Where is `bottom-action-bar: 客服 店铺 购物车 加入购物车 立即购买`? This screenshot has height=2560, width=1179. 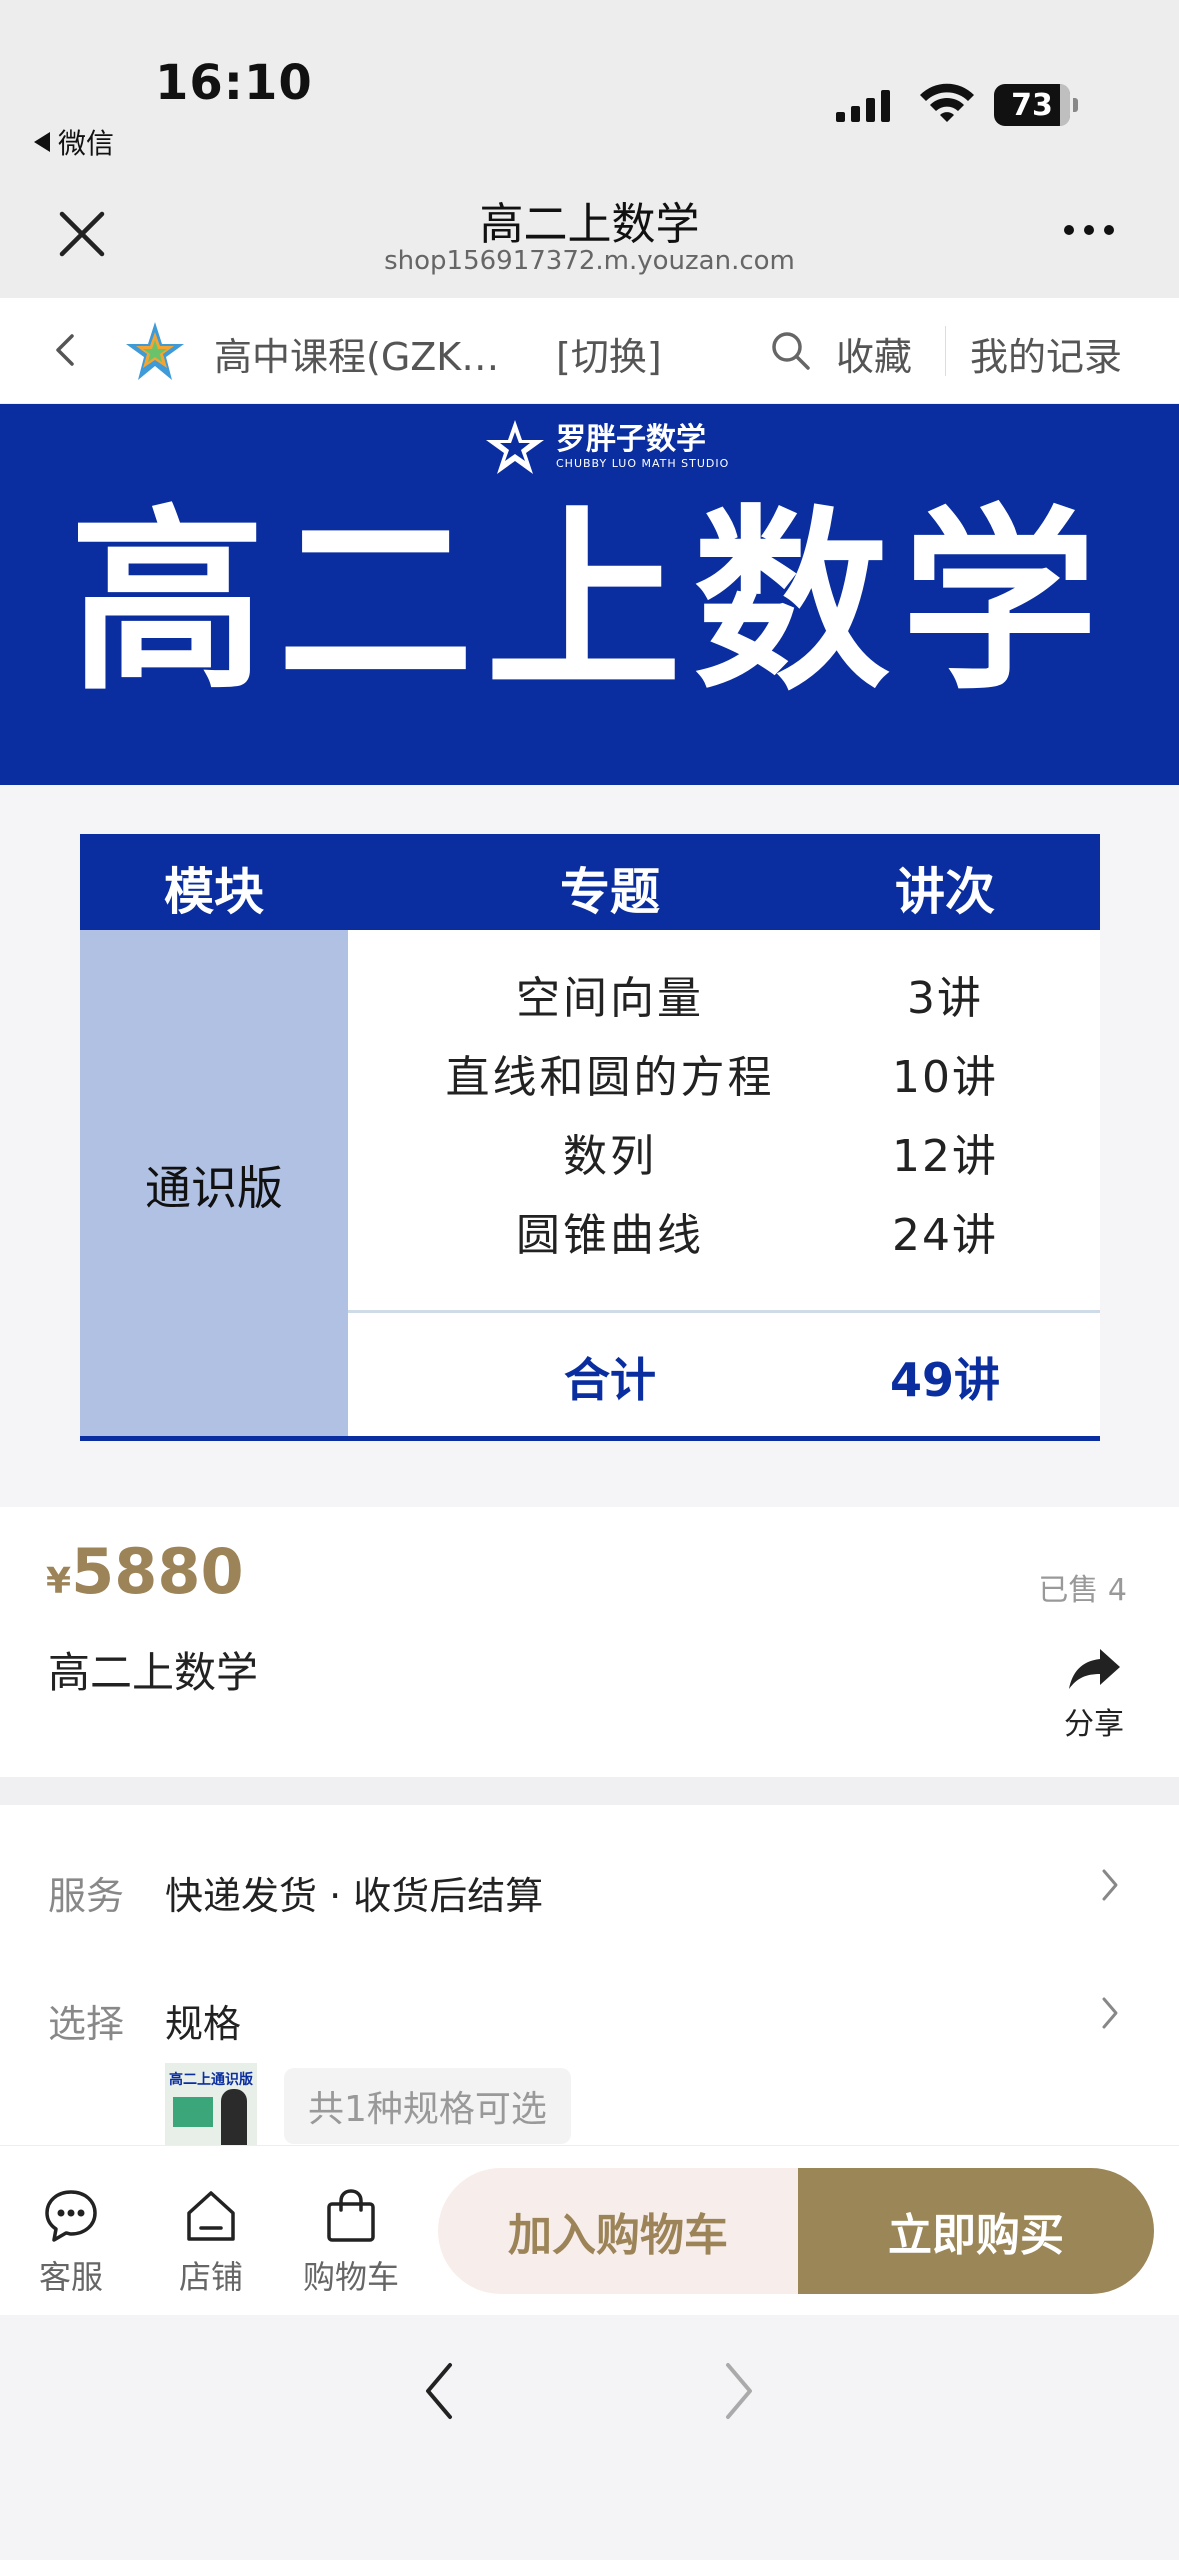
bottom-action-bar: 客服 店铺 购物车 加入购物车 立即购买 is located at coordinates (589, 2230).